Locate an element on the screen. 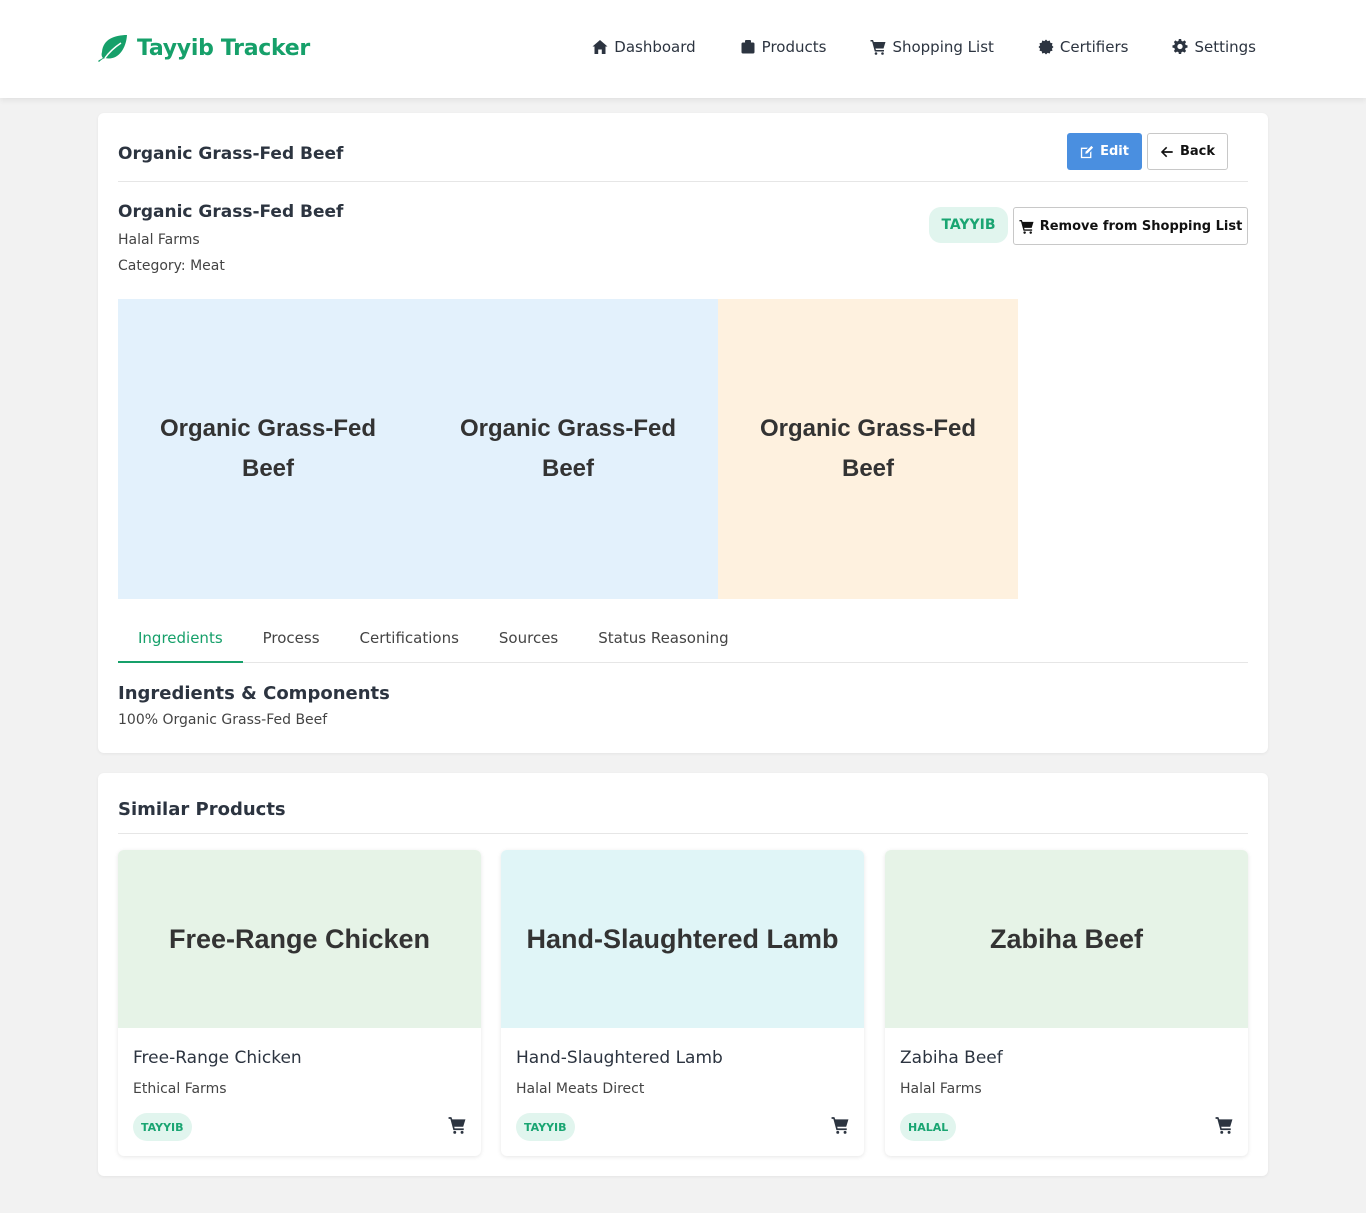 The width and height of the screenshot is (1366, 1213). leaf-icon is located at coordinates (112, 48).